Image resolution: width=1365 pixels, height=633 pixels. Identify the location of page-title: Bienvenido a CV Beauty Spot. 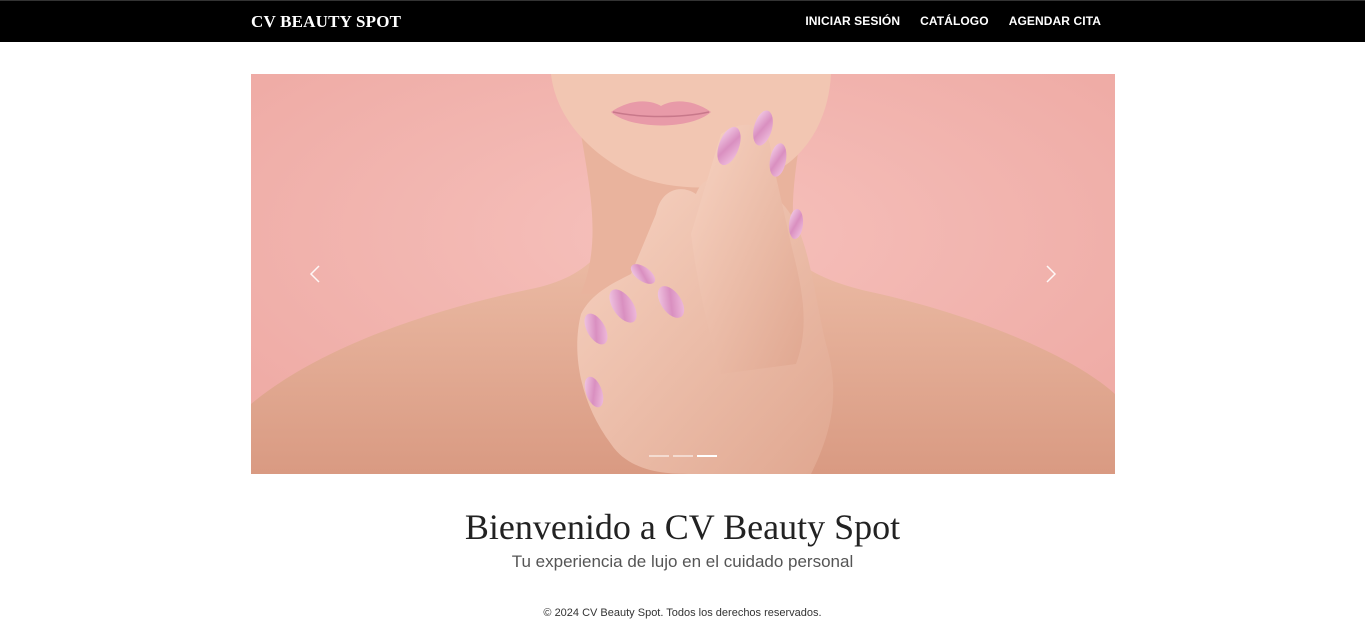
(682, 527).